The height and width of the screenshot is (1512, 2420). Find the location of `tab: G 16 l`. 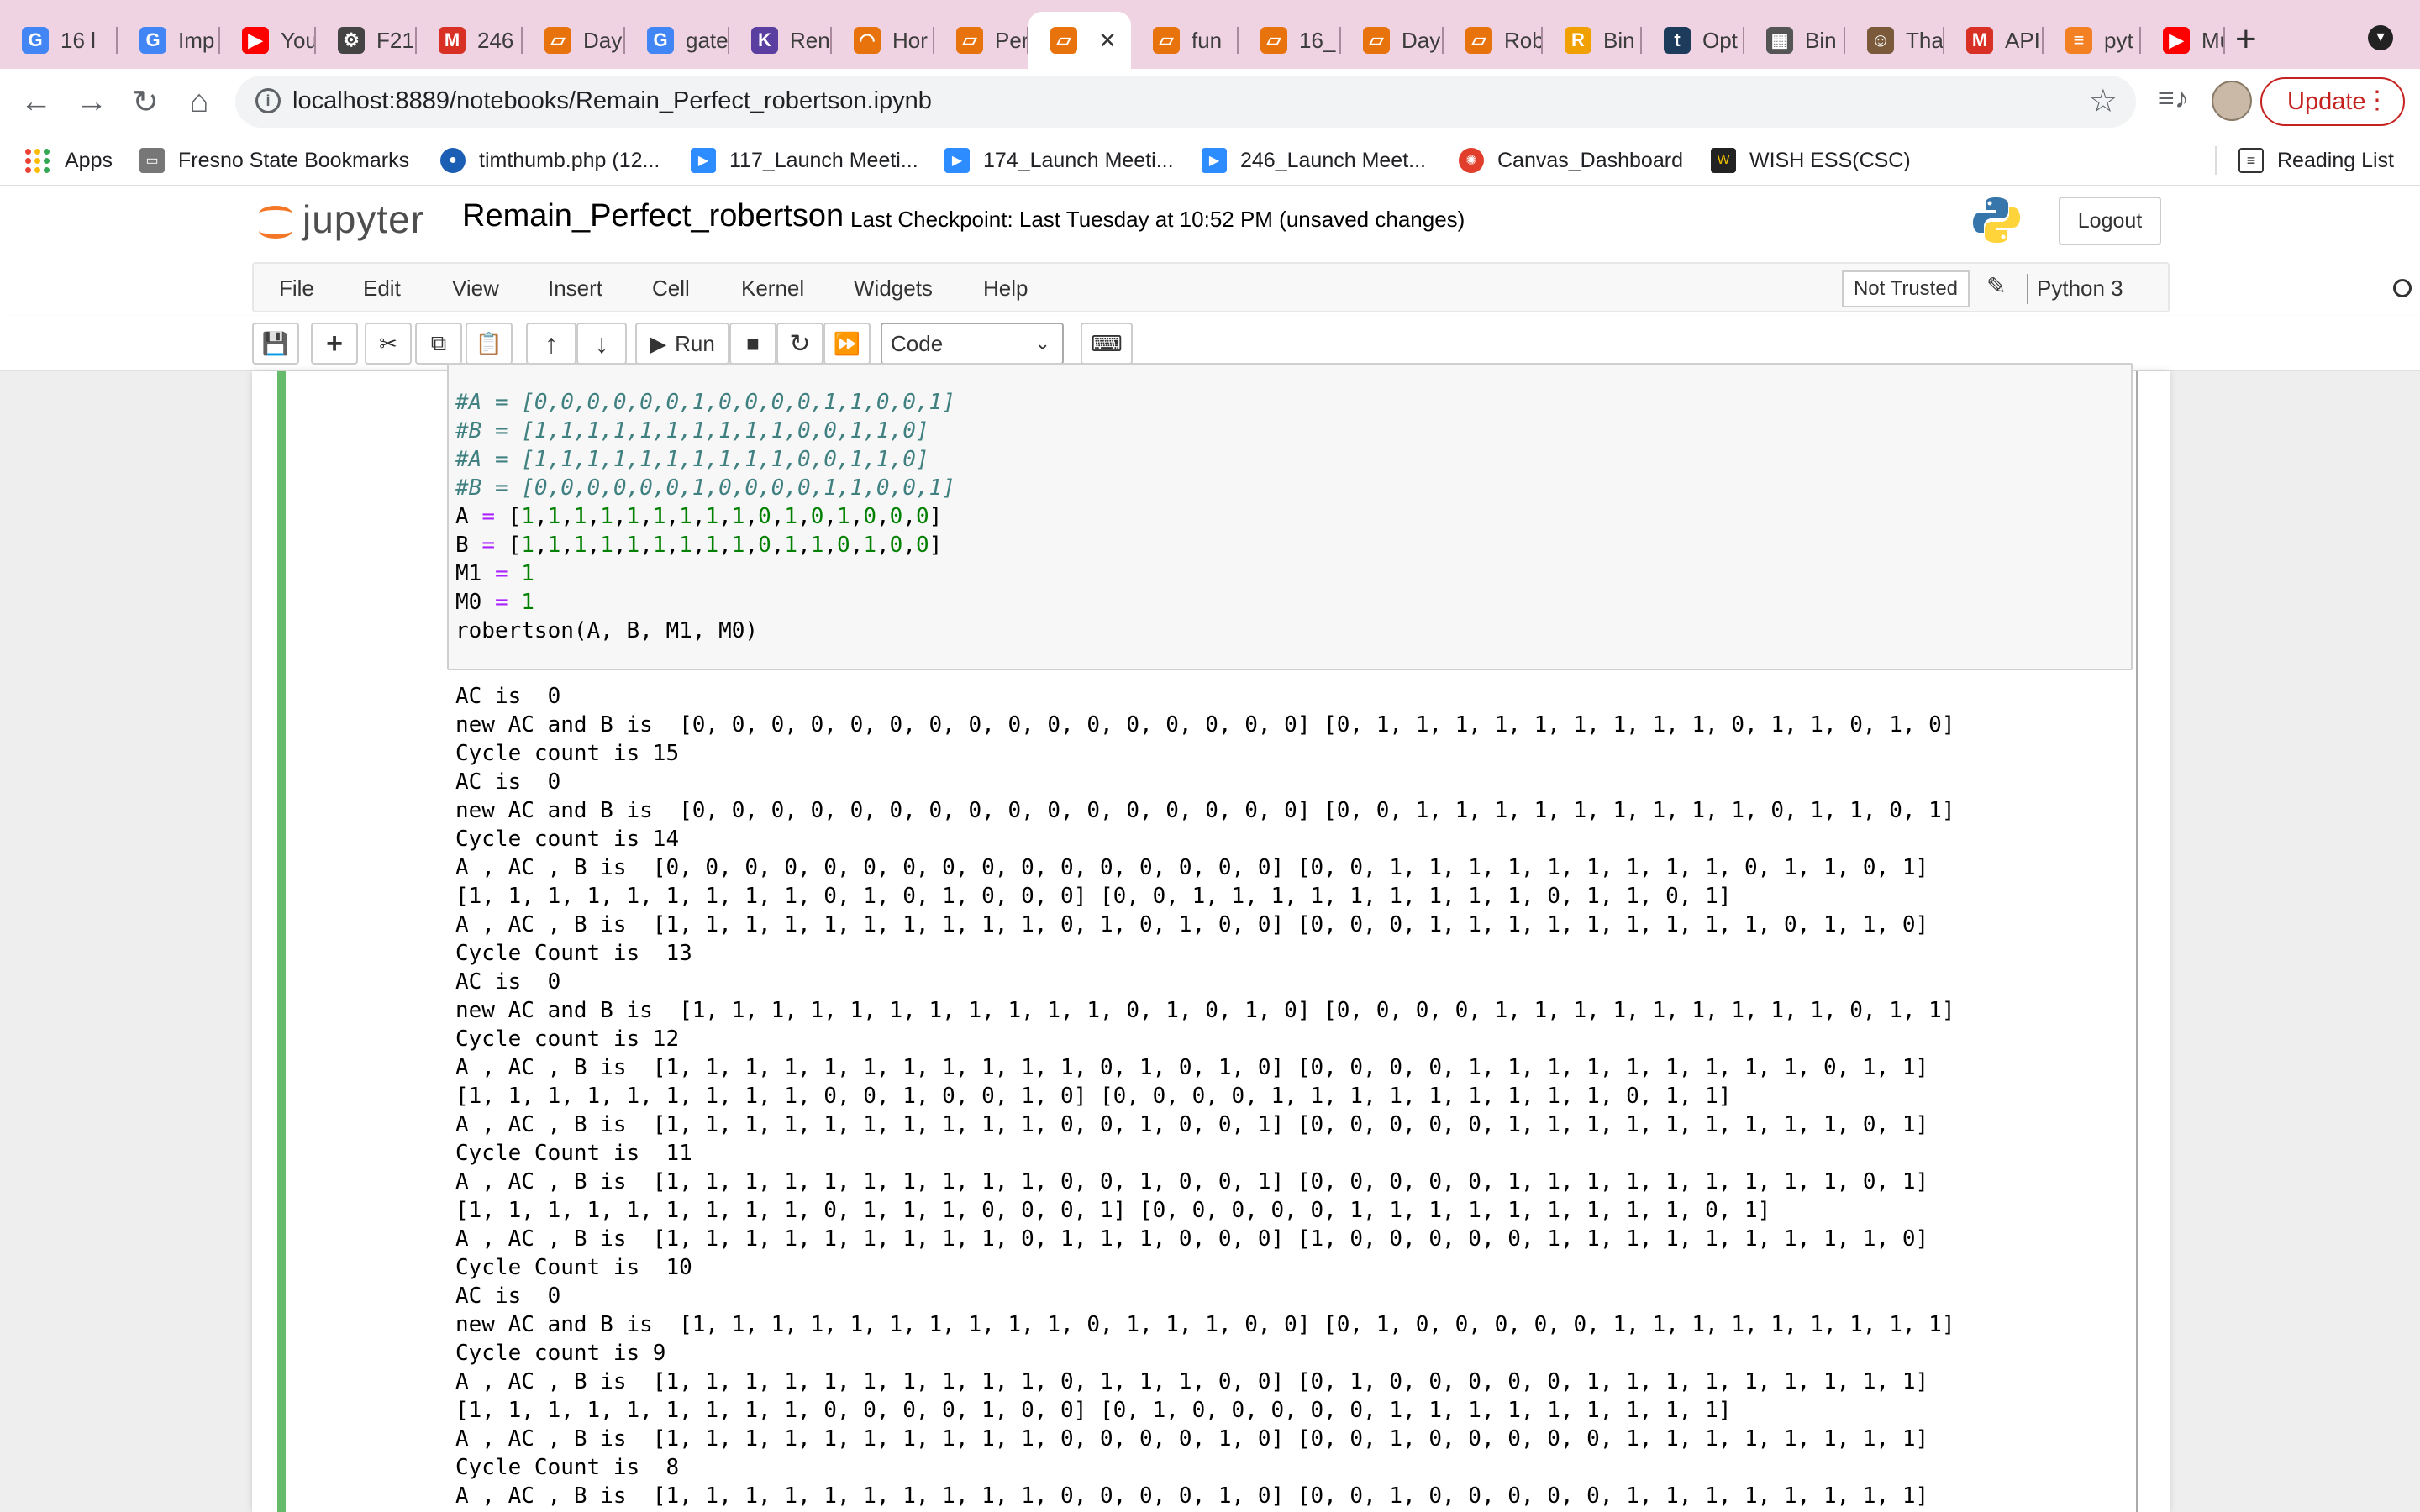

tab: G 16 l is located at coordinates (59, 40).